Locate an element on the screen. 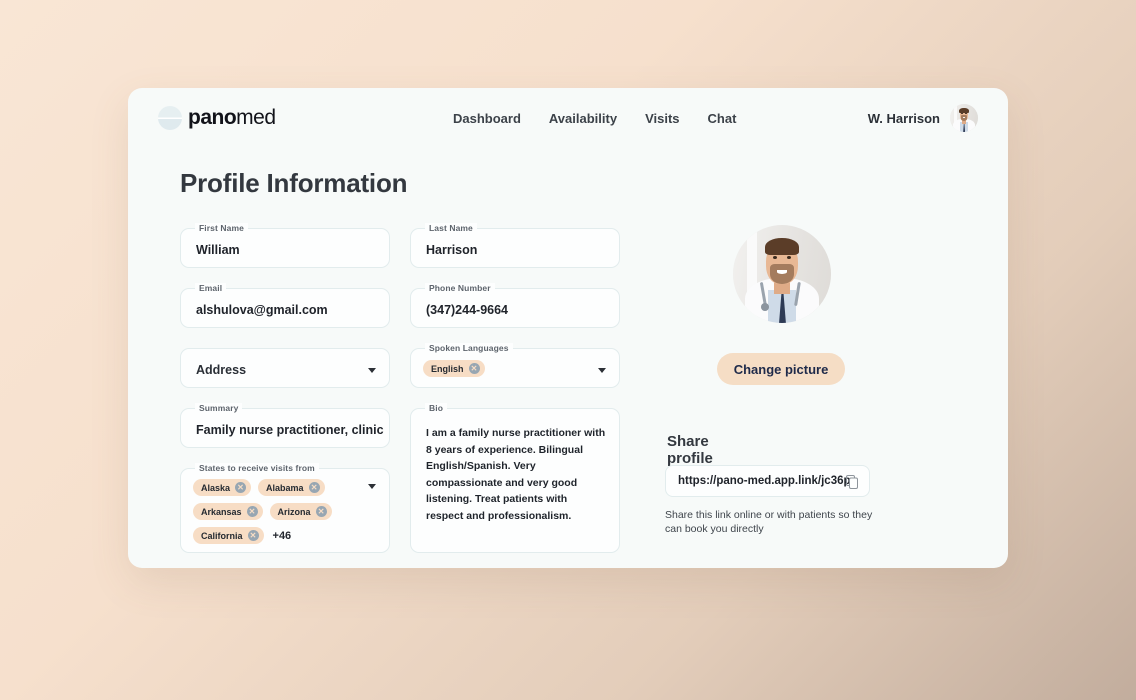  change-picture-button: Change picture is located at coordinates (781, 369).